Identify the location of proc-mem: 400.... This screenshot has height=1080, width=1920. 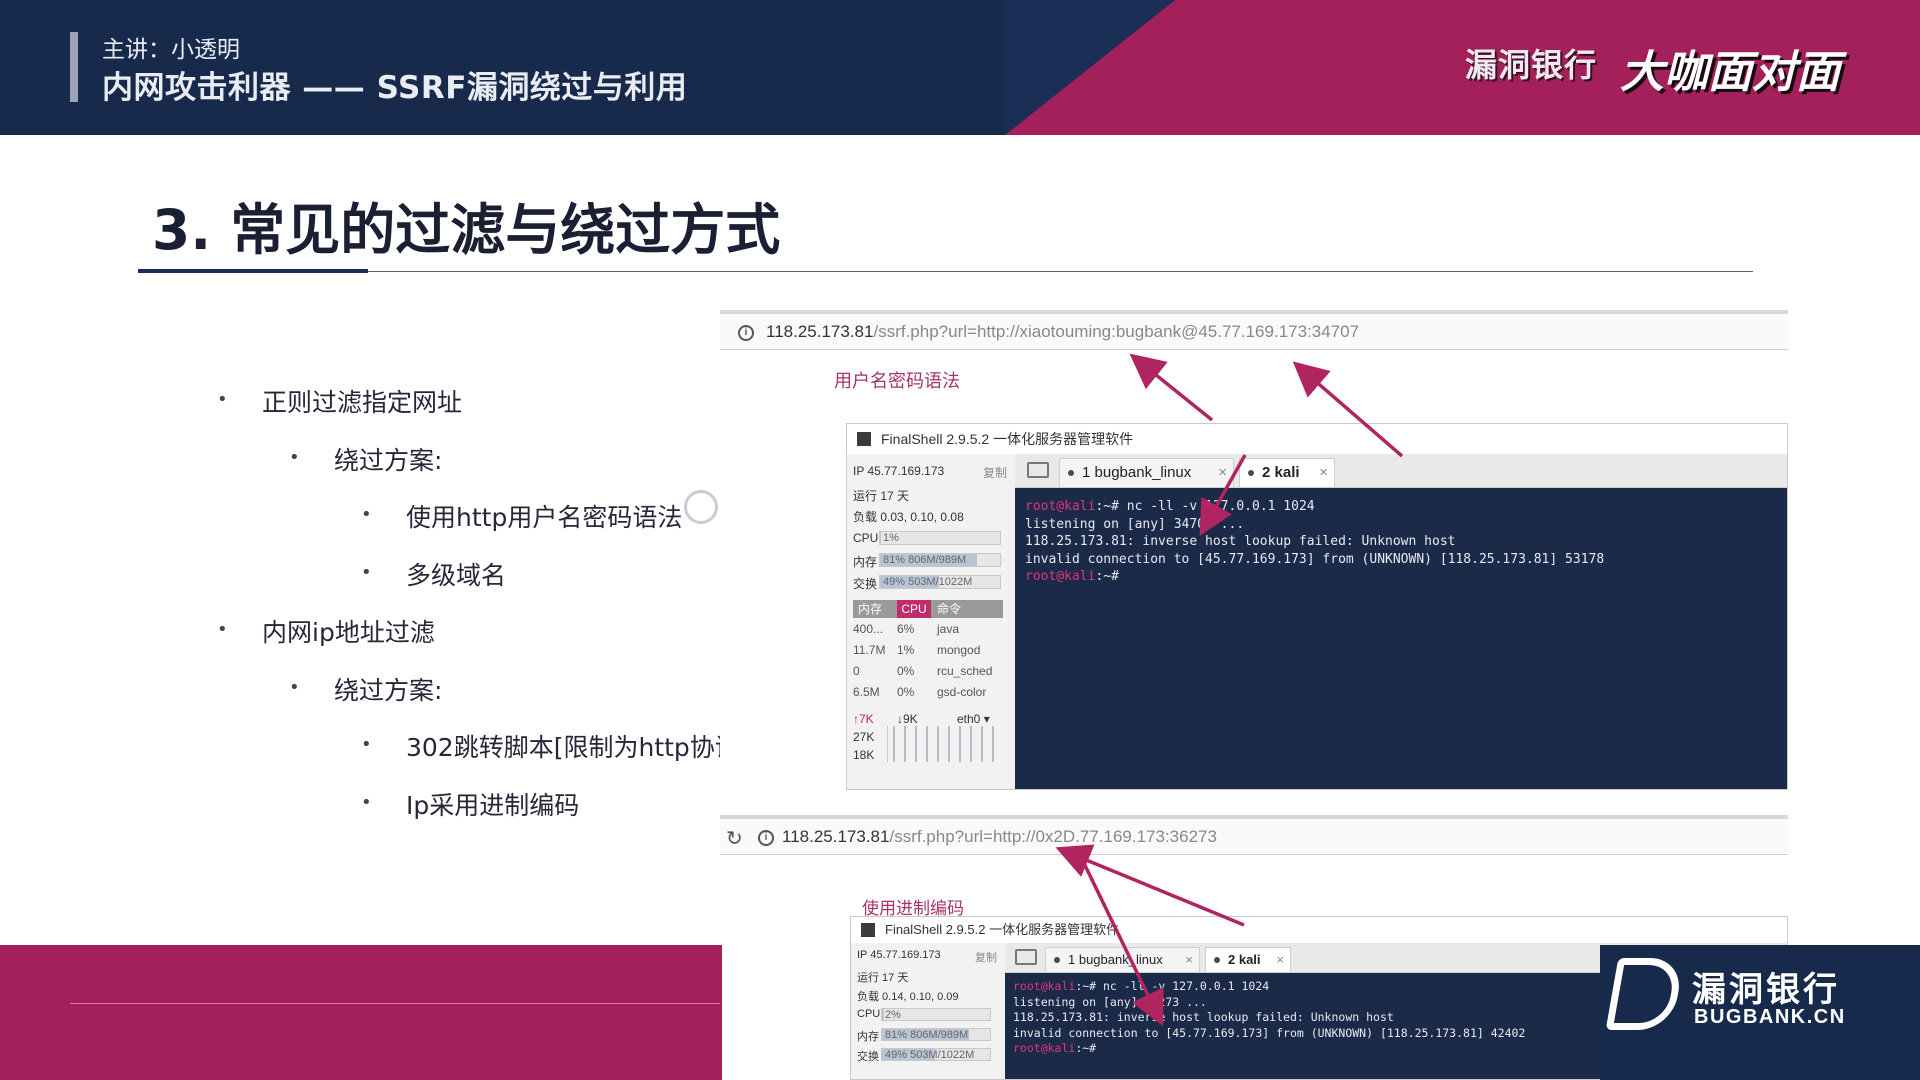
(868, 629).